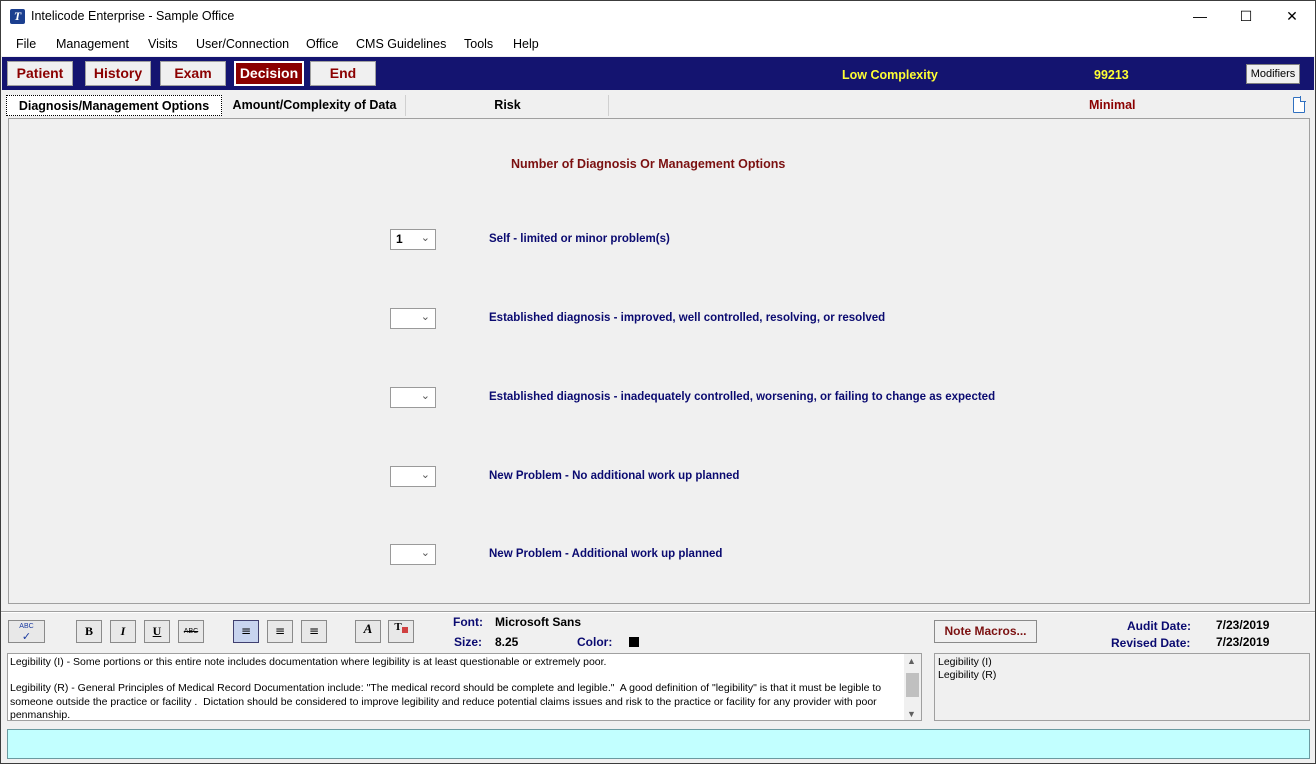 The height and width of the screenshot is (764, 1316). I want to click on size-value: 8.25, so click(507, 642).